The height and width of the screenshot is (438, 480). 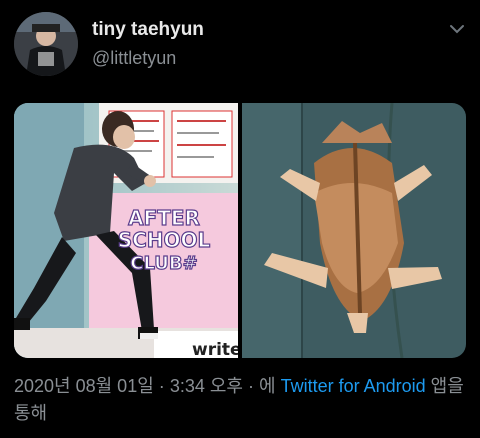 What do you see at coordinates (240, 44) in the screenshot?
I see `tweet-header: tiny taehyun @littletyun` at bounding box center [240, 44].